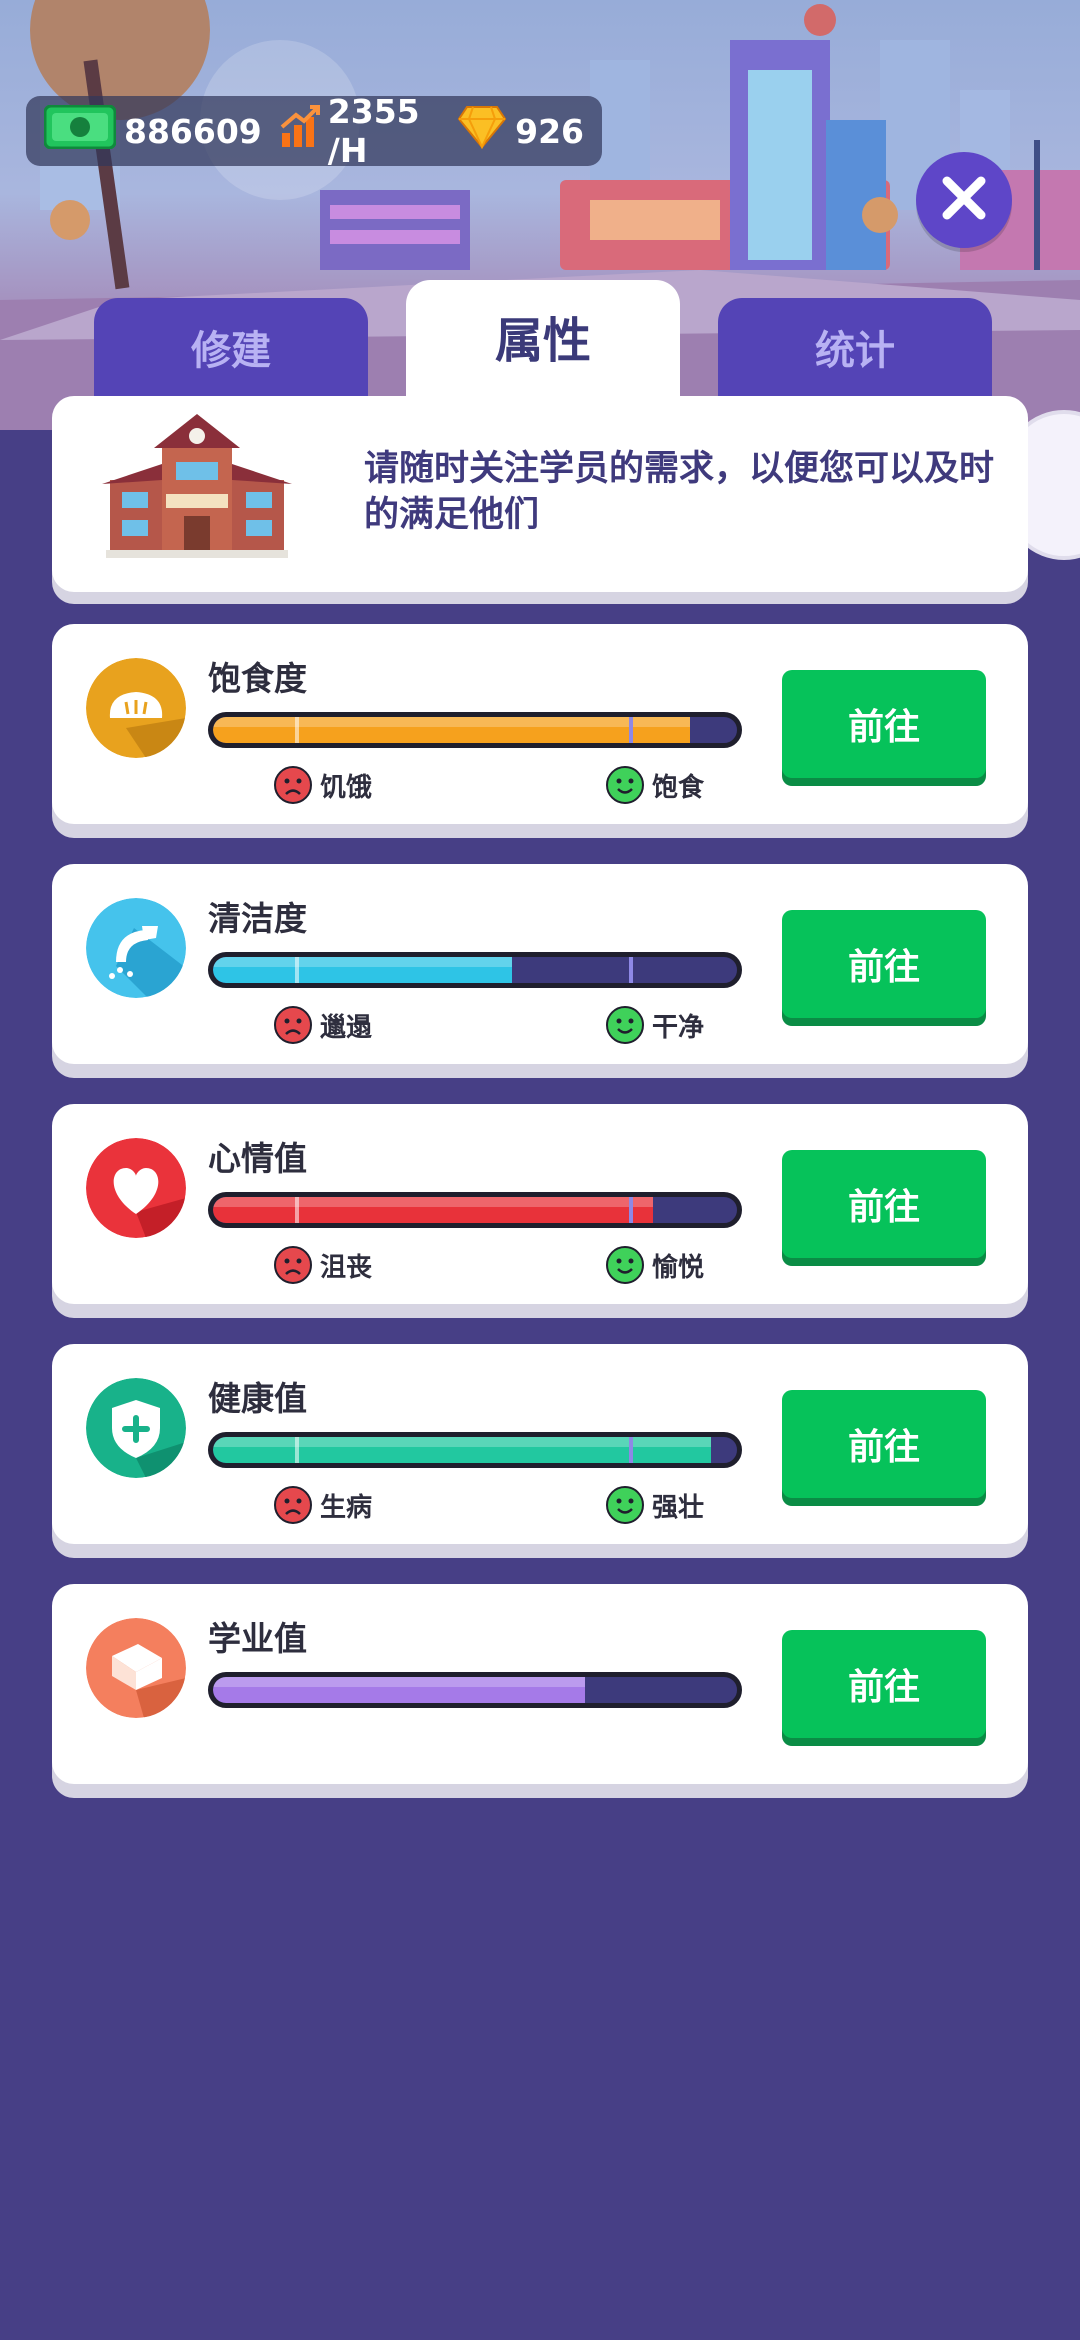 The height and width of the screenshot is (2340, 1080). I want to click on high-label: 愉悦, so click(655, 1265).